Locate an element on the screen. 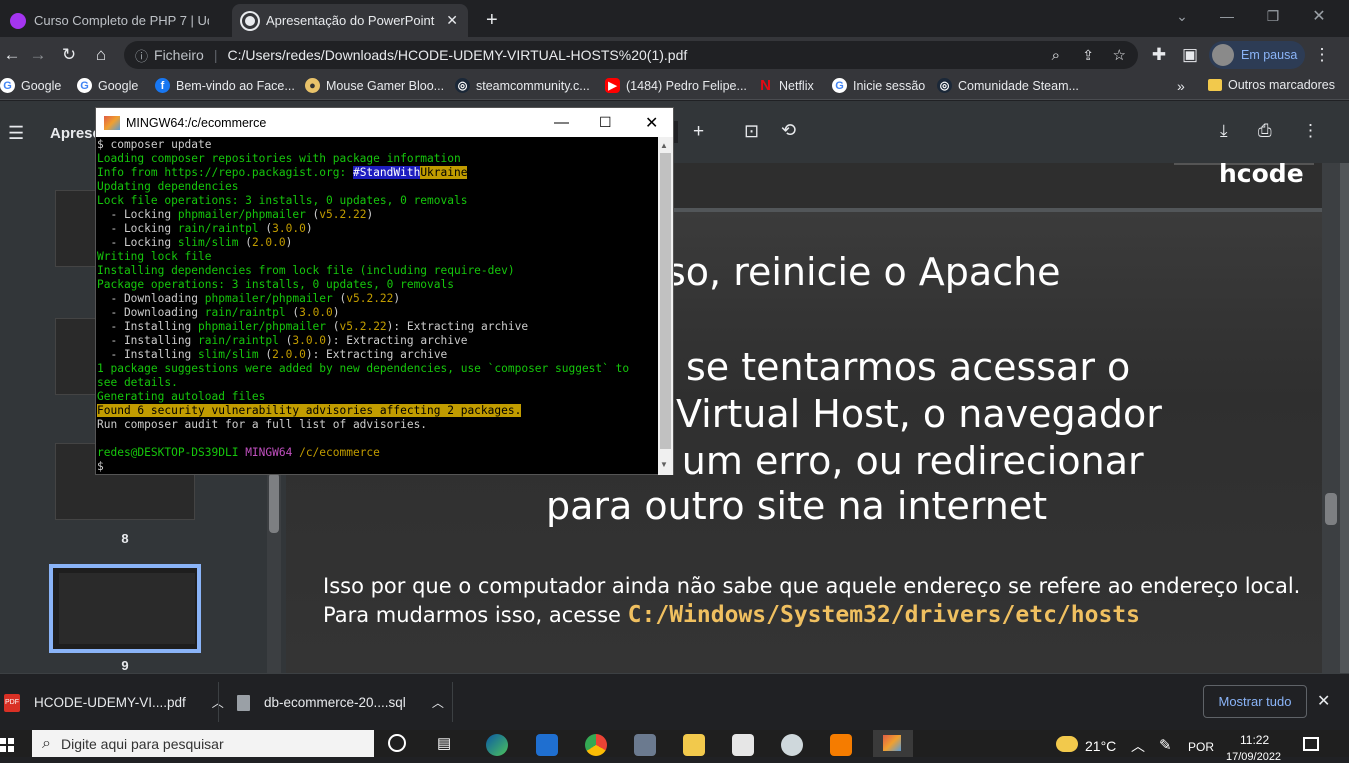  fit-page-icon: ⊡ is located at coordinates (751, 131).